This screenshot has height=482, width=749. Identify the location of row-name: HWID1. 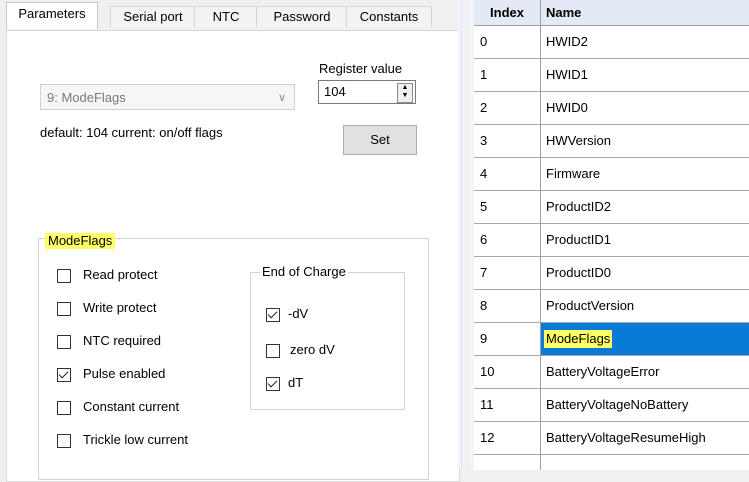
(567, 74).